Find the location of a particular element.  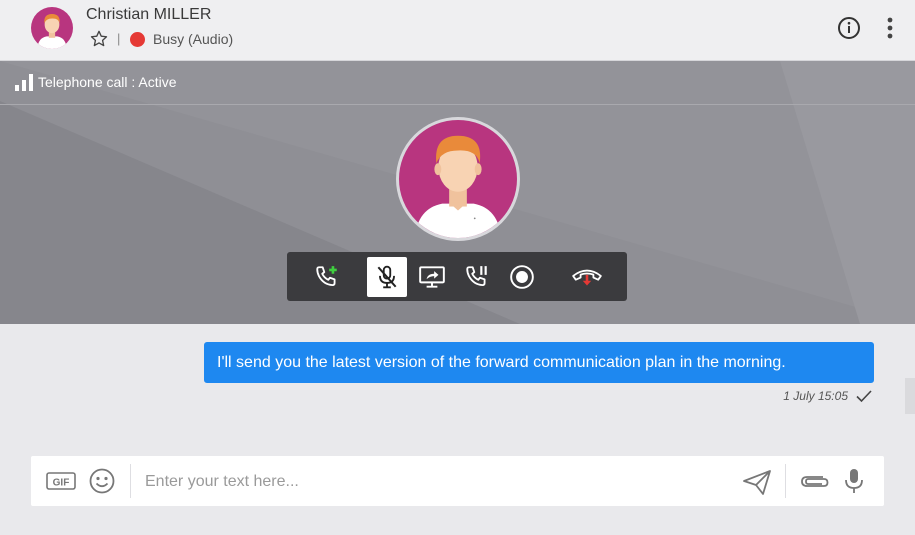

call-status-bar: Telephone call : Active is located at coordinates (457, 83).